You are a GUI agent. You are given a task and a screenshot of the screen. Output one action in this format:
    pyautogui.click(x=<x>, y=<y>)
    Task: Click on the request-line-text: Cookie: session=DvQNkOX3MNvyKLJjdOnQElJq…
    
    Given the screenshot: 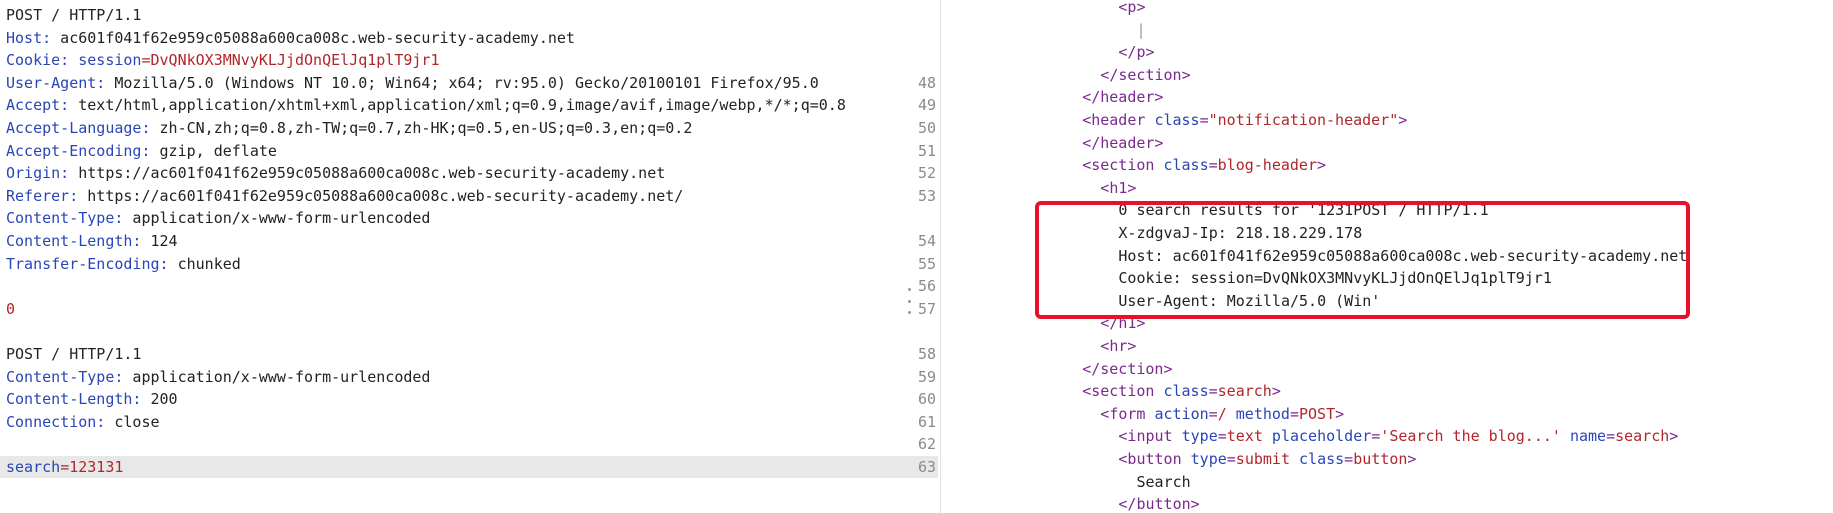 What is the action you would take?
    pyautogui.click(x=222, y=60)
    